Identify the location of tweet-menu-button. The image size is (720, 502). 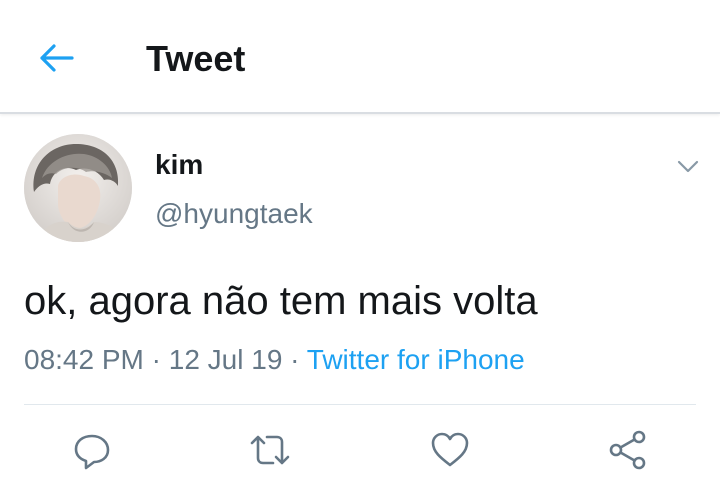
(688, 166).